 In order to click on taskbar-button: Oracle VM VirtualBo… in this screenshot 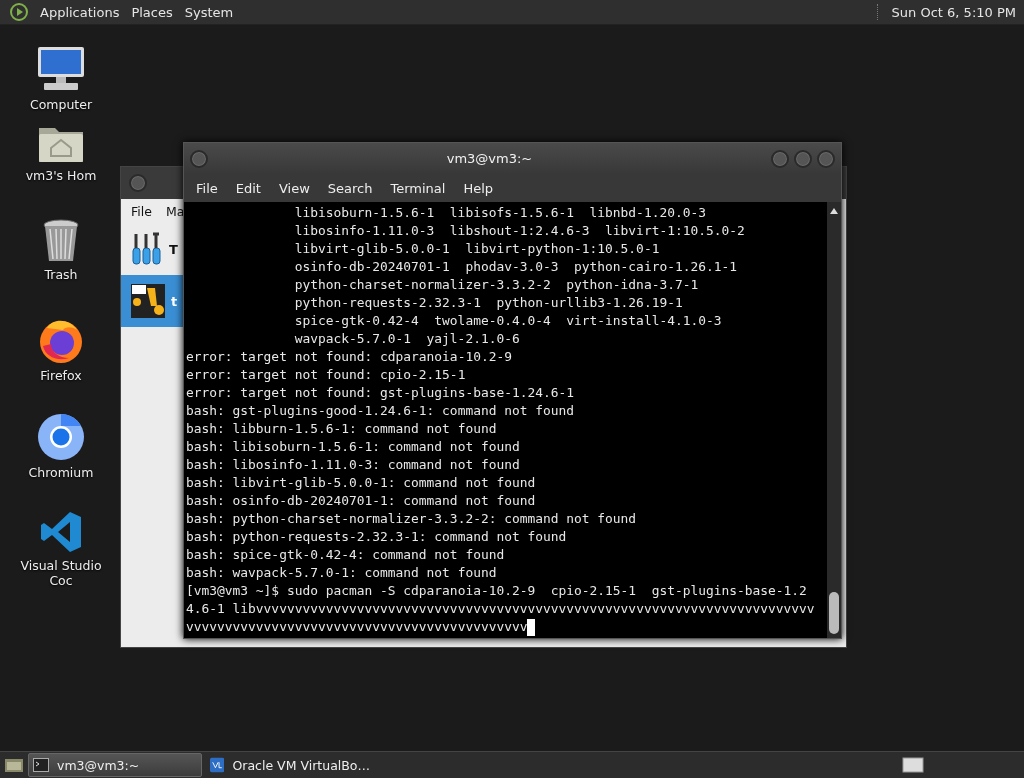, I will do `click(292, 765)`.